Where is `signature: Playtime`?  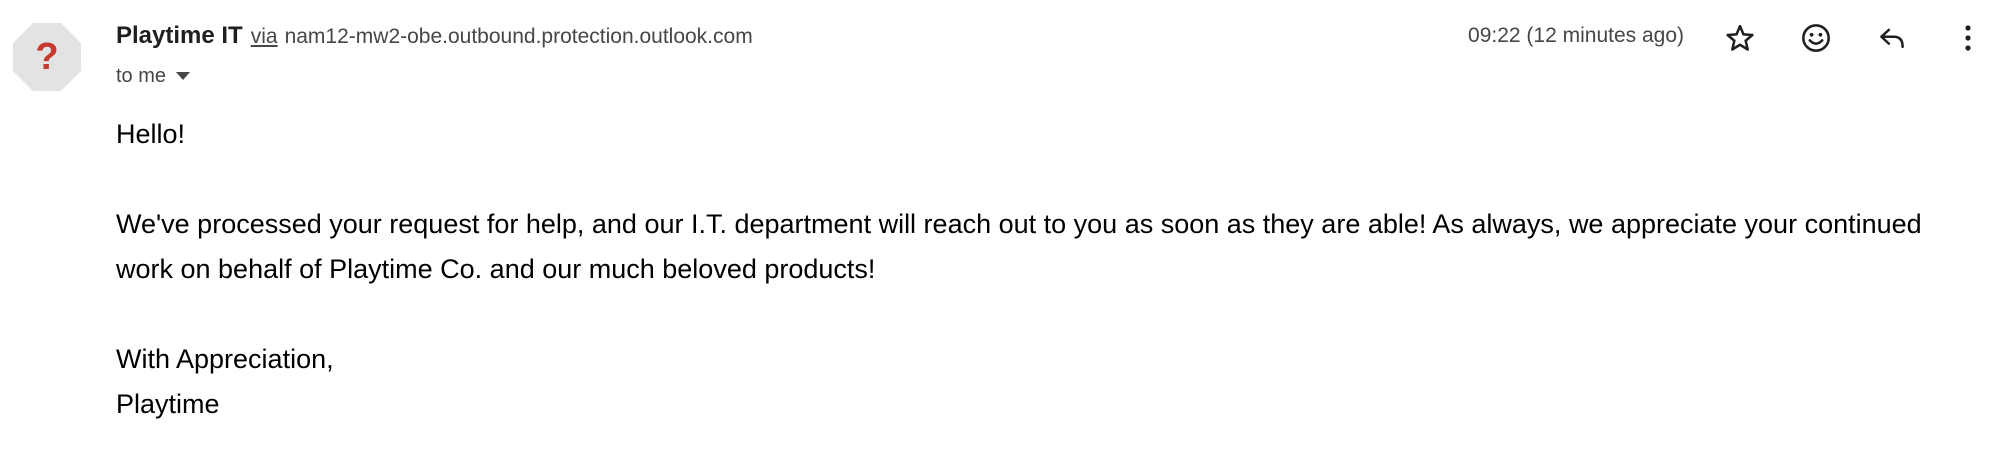 signature: Playtime is located at coordinates (168, 404).